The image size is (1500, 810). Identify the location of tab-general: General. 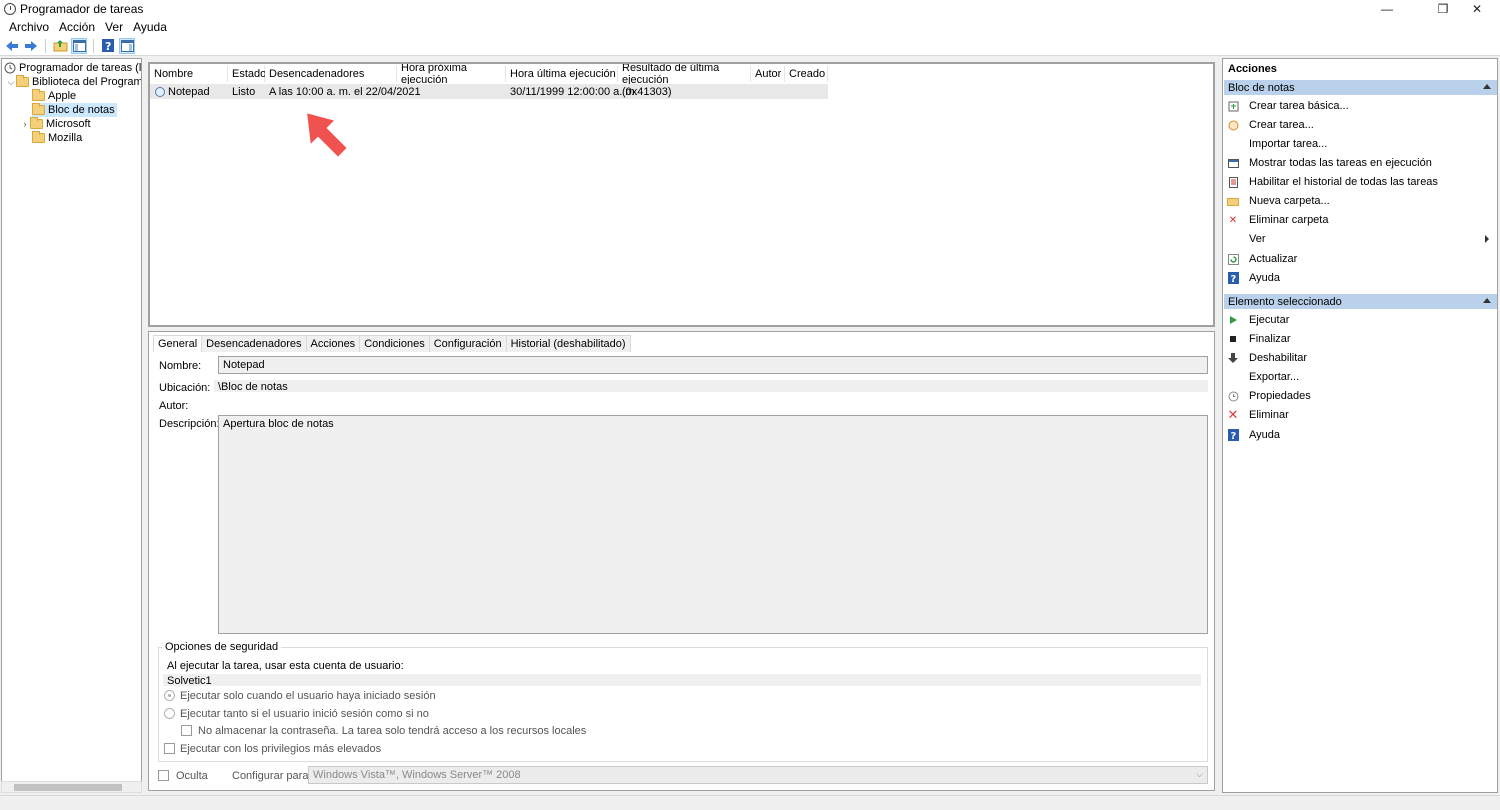
(178, 343).